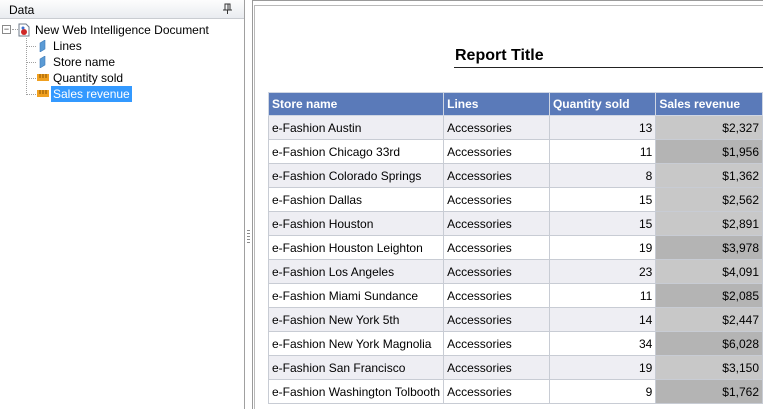 This screenshot has height=409, width=763. Describe the element at coordinates (709, 127) in the screenshot. I see `cell-sales-revenue: $2,327` at that location.